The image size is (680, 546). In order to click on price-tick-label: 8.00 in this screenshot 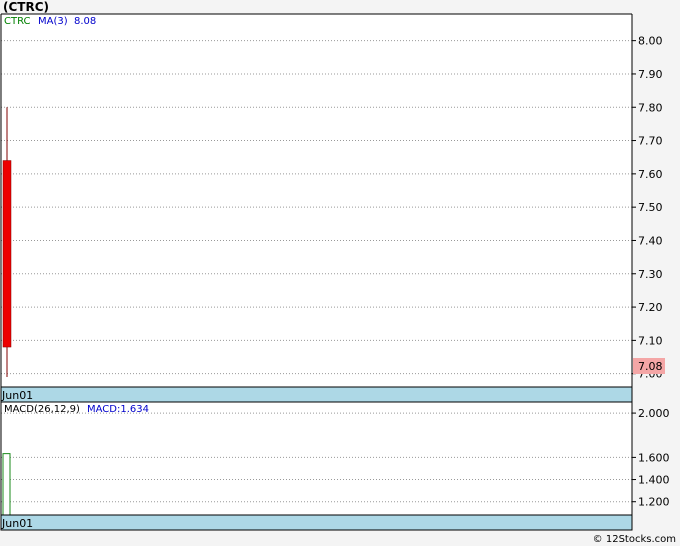, I will do `click(650, 41)`.